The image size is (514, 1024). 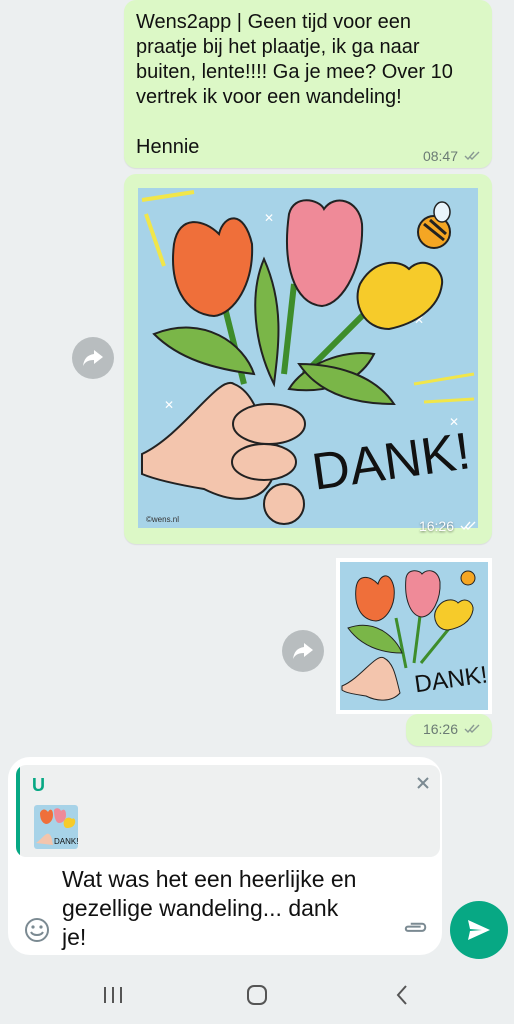 I want to click on thumb-text: DANK!, so click(x=66, y=841).